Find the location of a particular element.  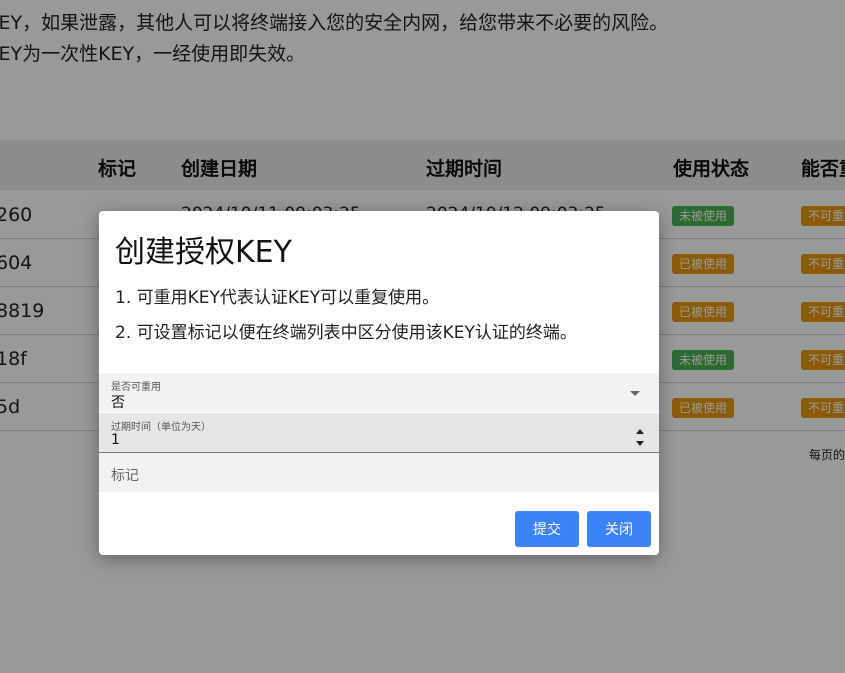

close-button: 关闭 is located at coordinates (619, 529).